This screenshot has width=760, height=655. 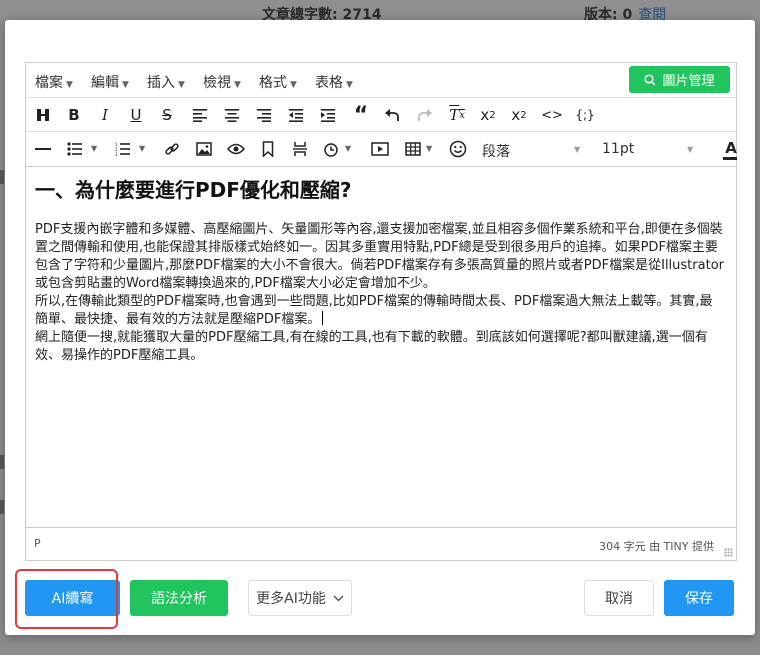 I want to click on search-icon, so click(x=650, y=79).